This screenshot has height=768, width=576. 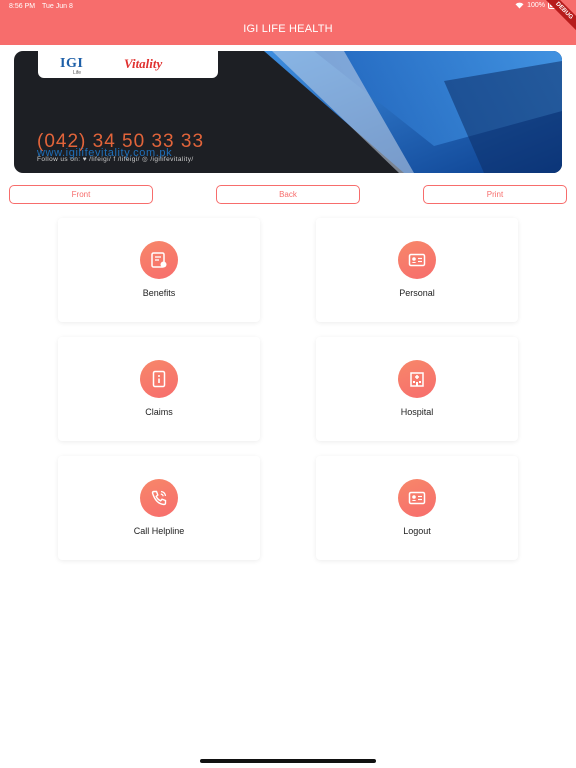 I want to click on status-time: 8:56 PM, so click(x=22, y=6).